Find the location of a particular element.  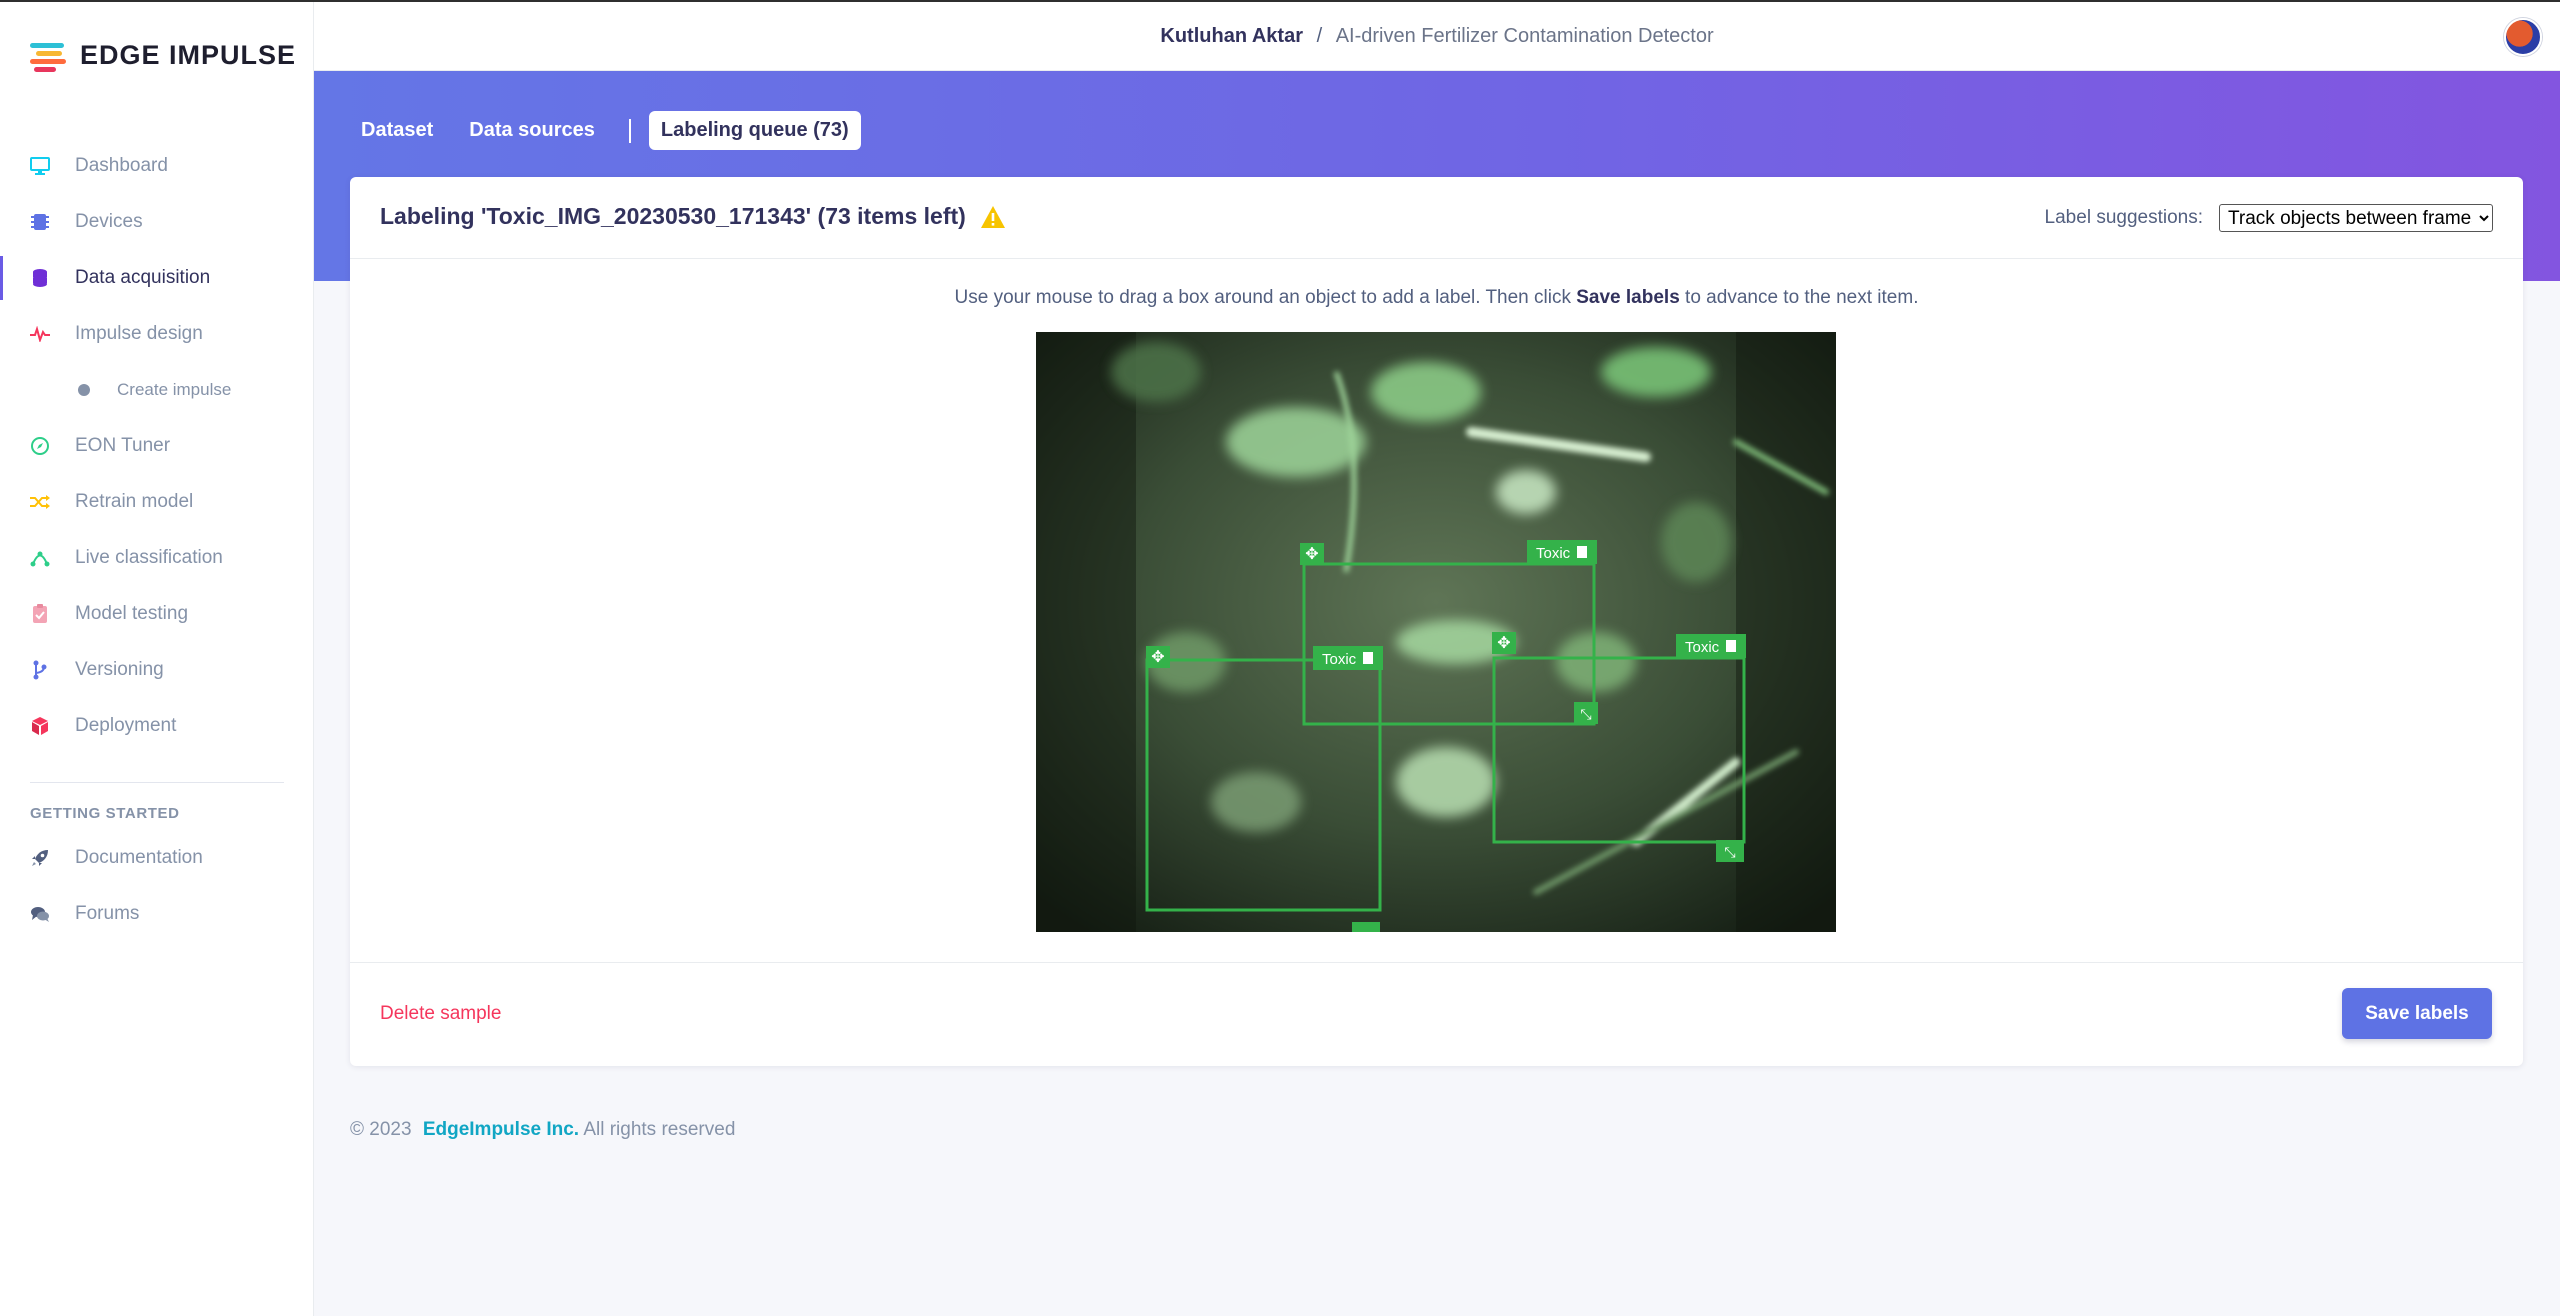

sidebar-divider is located at coordinates (157, 782).